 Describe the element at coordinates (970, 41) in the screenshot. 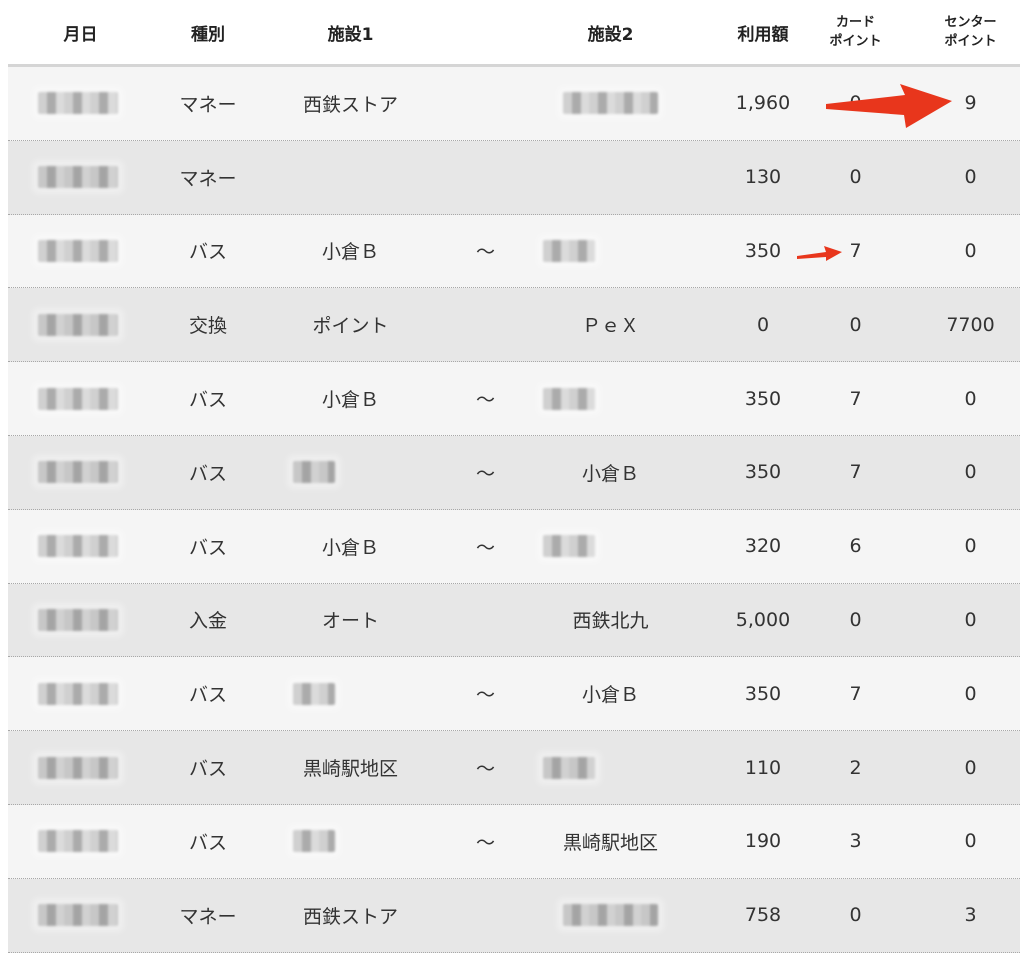

I see `header-center-points-line2: ポイント` at that location.